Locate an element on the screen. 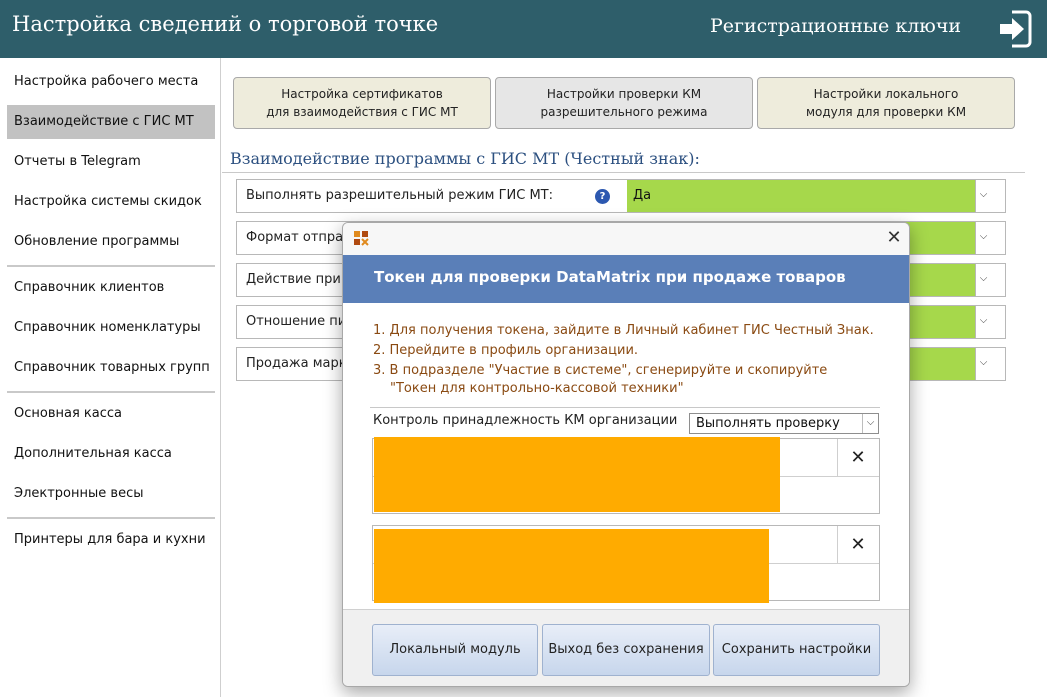 This screenshot has width=1047, height=697. help-icon: ? is located at coordinates (602, 196).